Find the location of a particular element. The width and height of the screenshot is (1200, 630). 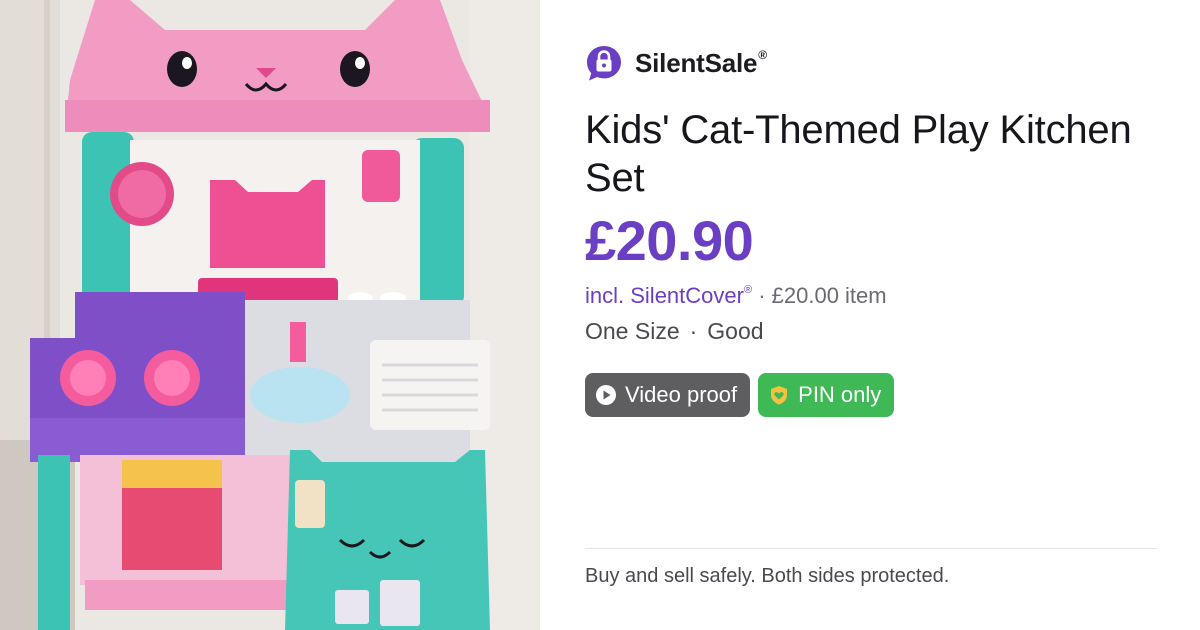

brand-name: SilentSale is located at coordinates (696, 62).